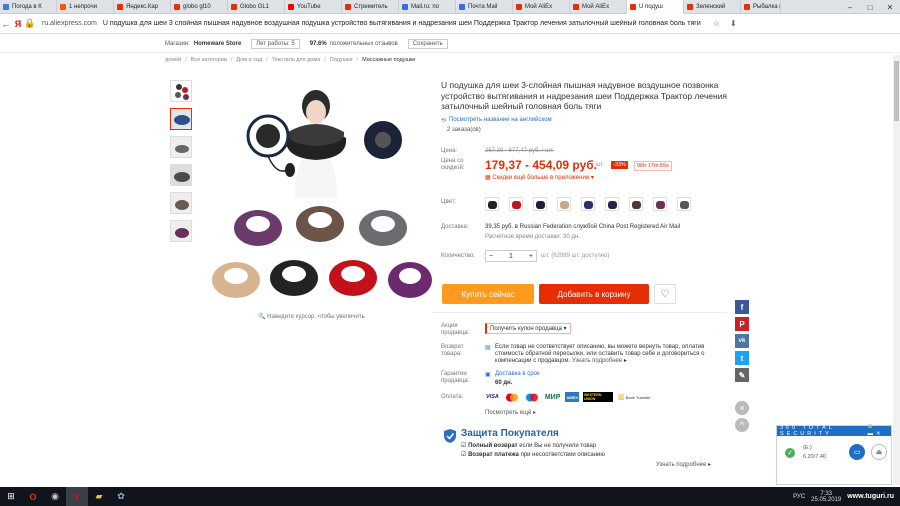 The image size is (900, 506). I want to click on tab-label: Стремитель, so click(371, 7).